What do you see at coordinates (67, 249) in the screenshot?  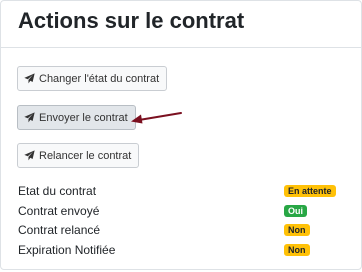 I see `status-label: Expiration Notifiée` at bounding box center [67, 249].